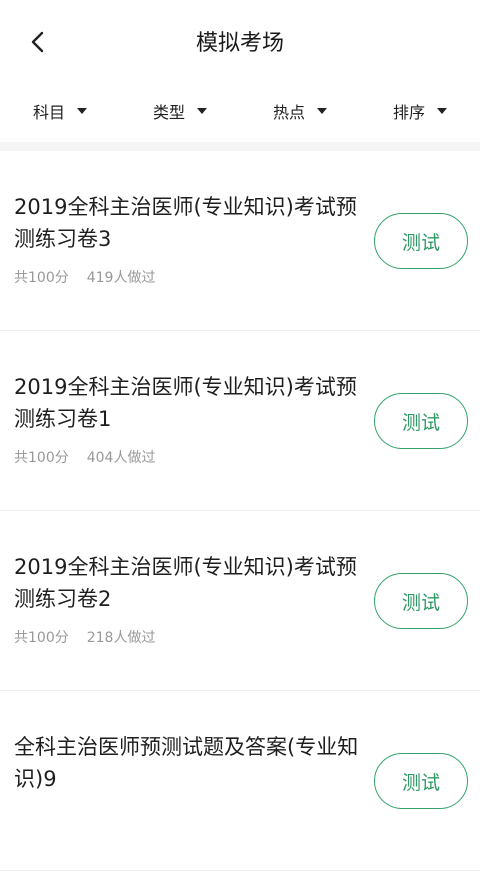 The height and width of the screenshot is (871, 480). I want to click on filter-bar: 科目 类型 热点 排序, so click(240, 111).